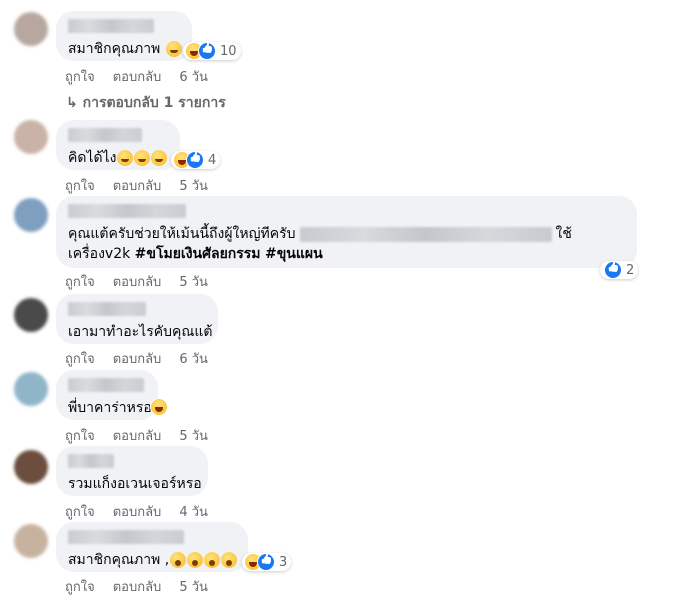 The height and width of the screenshot is (600, 677). I want to click on reaction-summary: 3, so click(267, 562).